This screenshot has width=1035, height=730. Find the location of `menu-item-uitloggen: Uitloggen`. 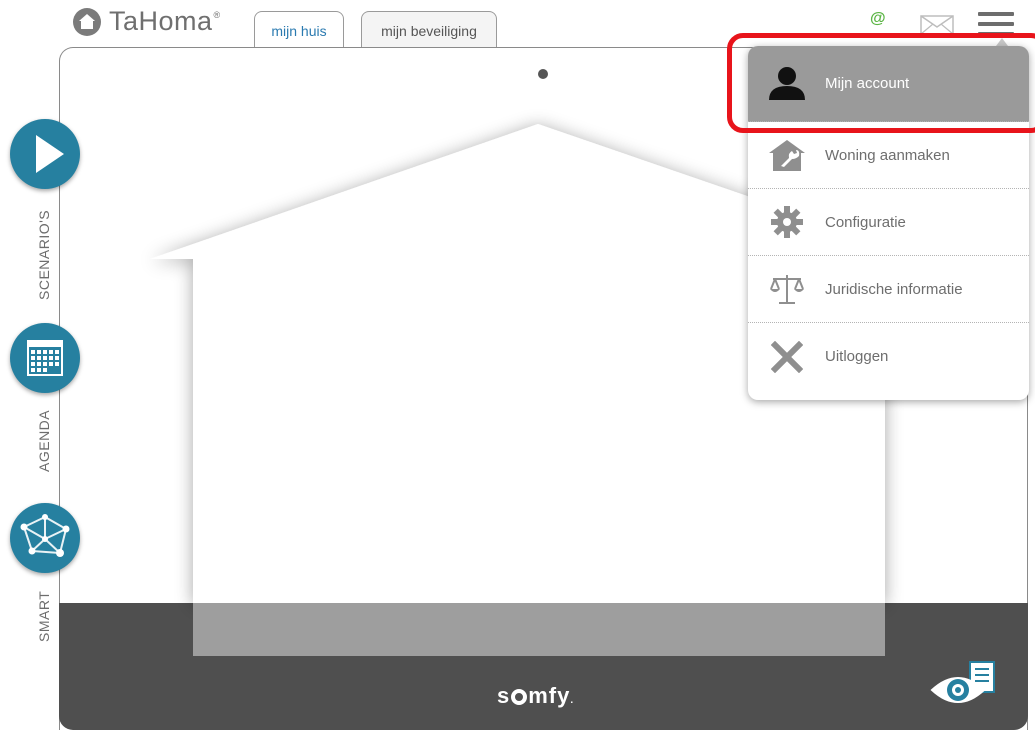

menu-item-uitloggen: Uitloggen is located at coordinates (888, 356).